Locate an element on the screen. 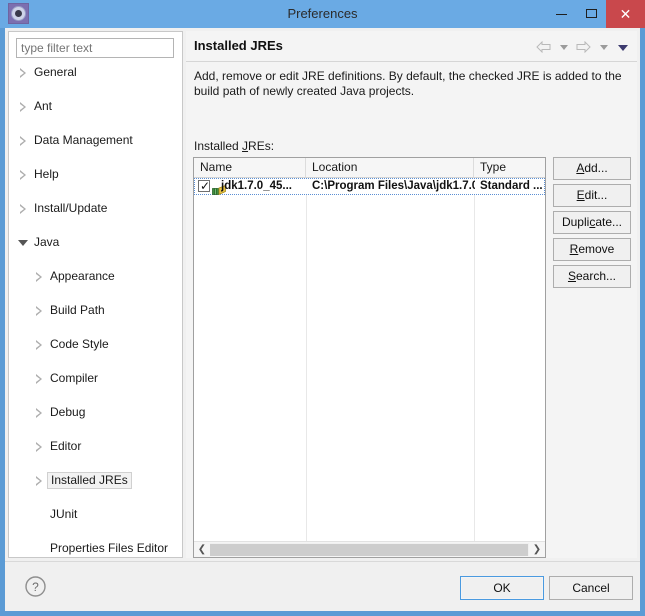 The image size is (645, 616). column-header-name: Name is located at coordinates (250, 167).